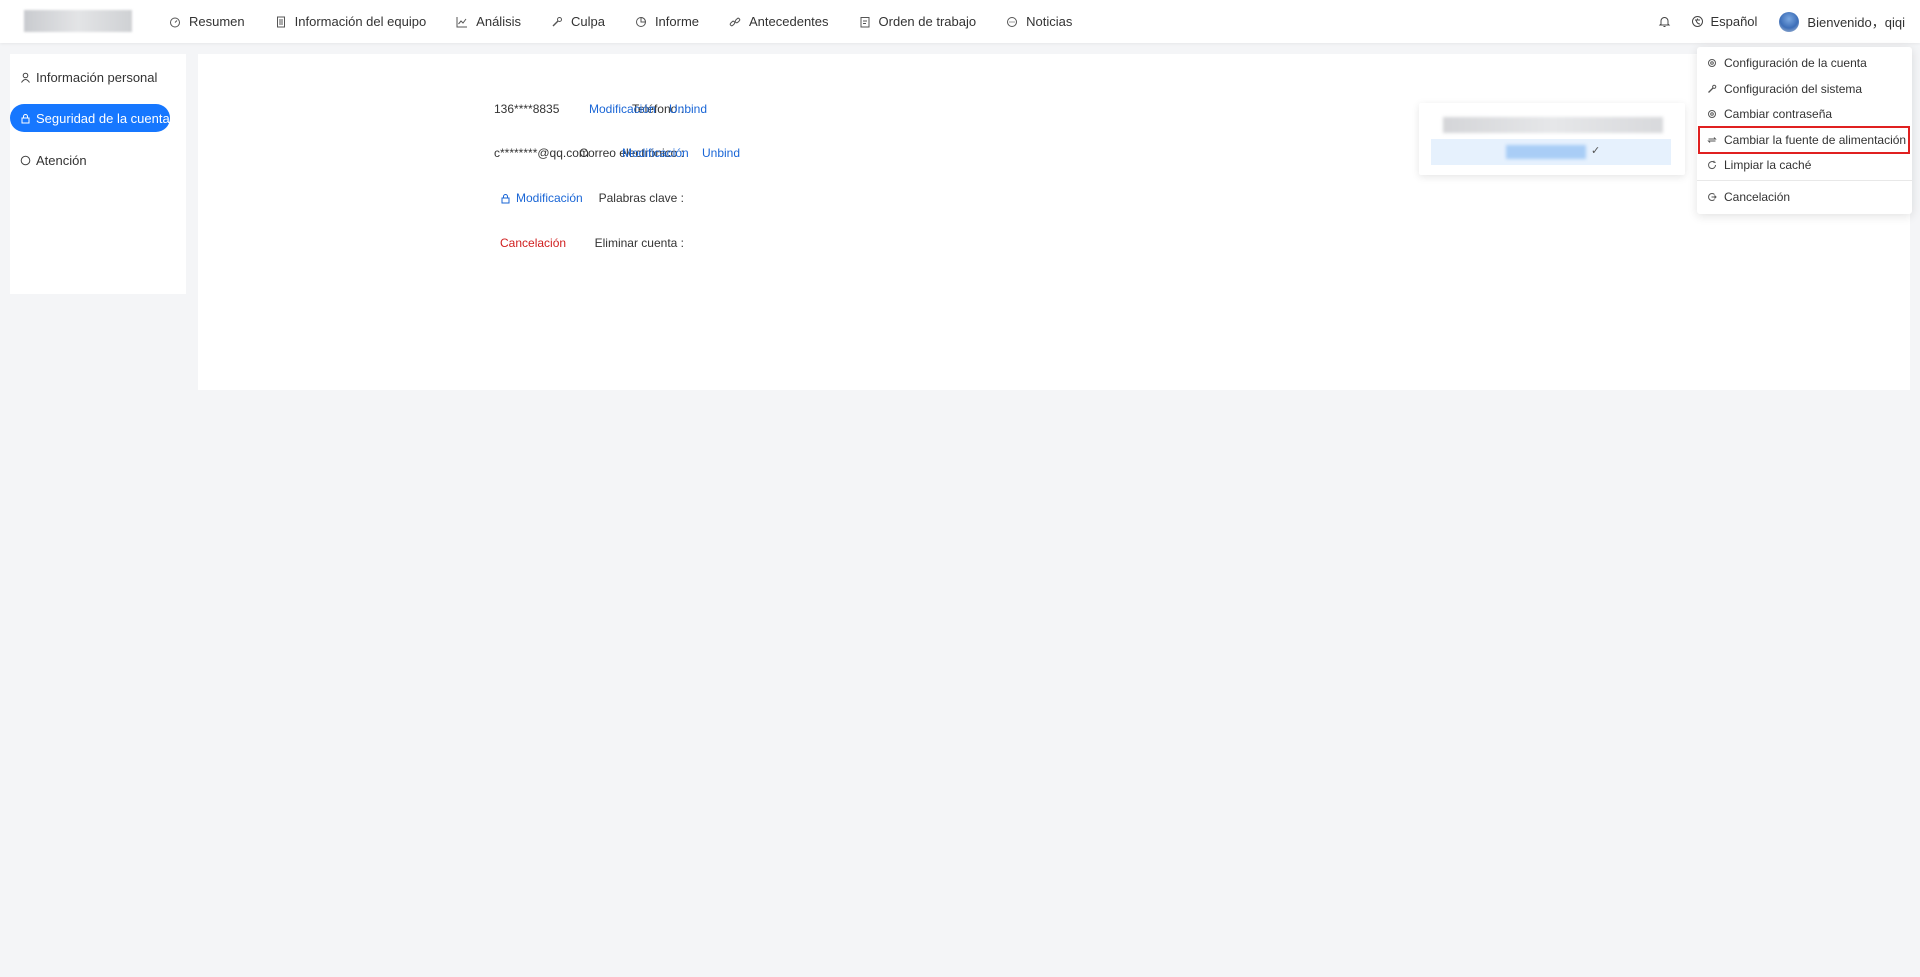 The width and height of the screenshot is (1920, 977). Describe the element at coordinates (360, 21) in the screenshot. I see `nav-item-label: Información del equipo` at that location.